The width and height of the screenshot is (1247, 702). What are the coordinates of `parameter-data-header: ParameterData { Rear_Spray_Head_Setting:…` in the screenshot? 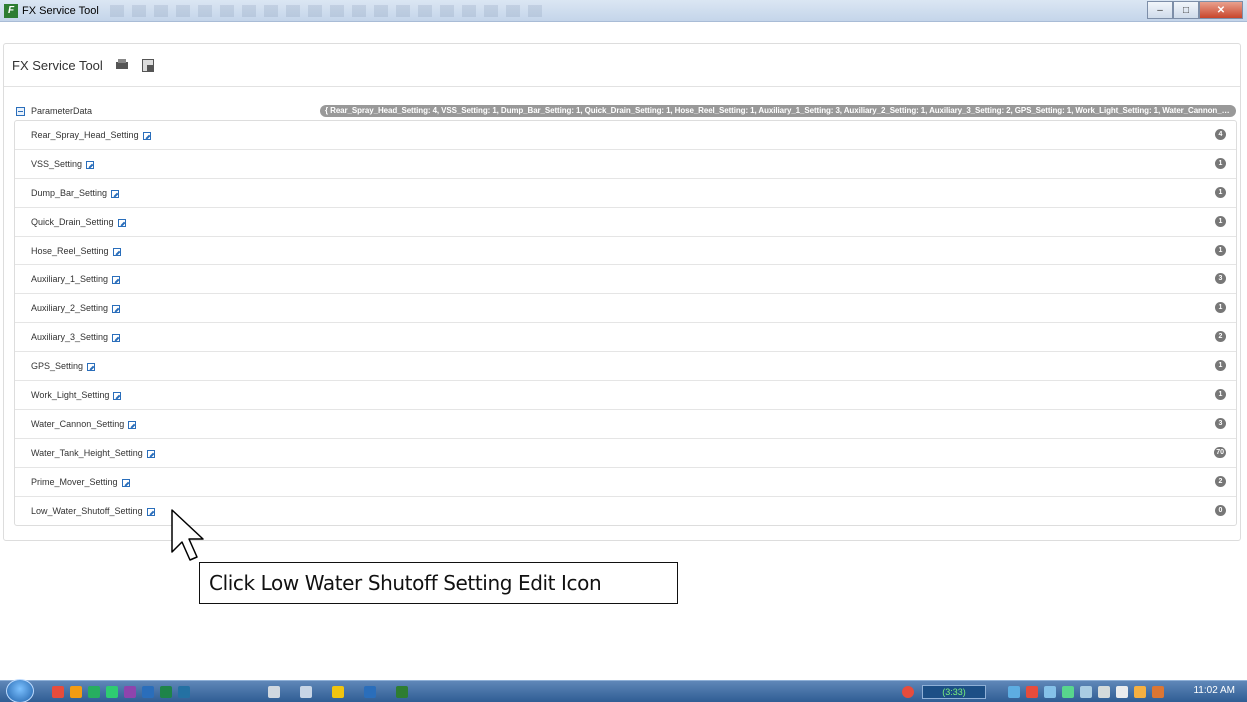 It's located at (622, 112).